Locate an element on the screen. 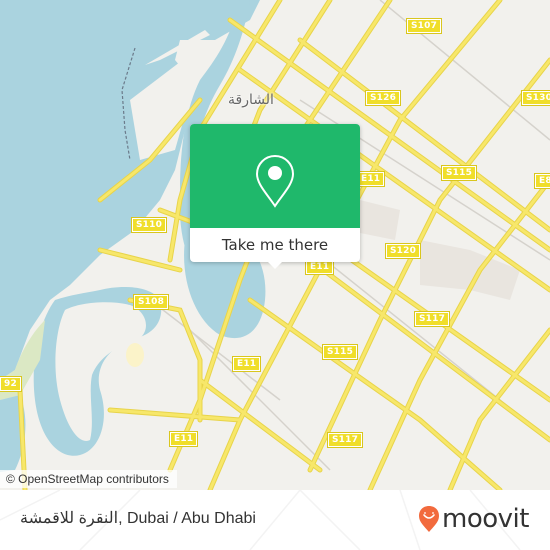 Image resolution: width=550 pixels, height=550 pixels. route-shield: S110 is located at coordinates (149, 225).